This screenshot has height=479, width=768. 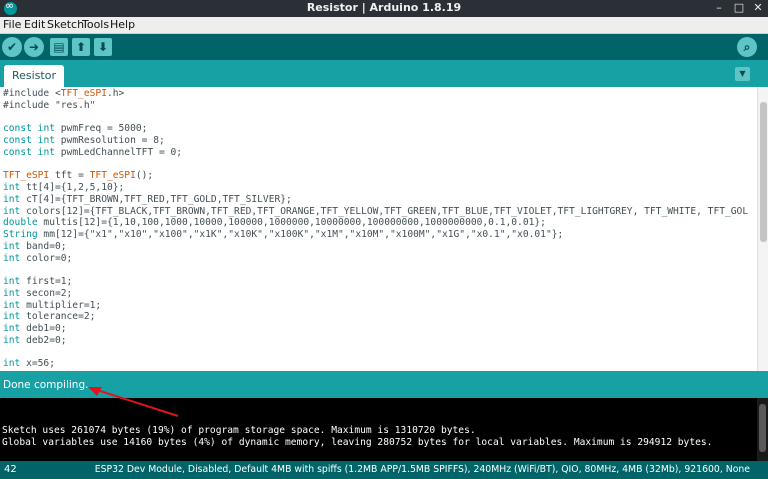 I want to click on status-message: Done compiling., so click(x=46, y=385).